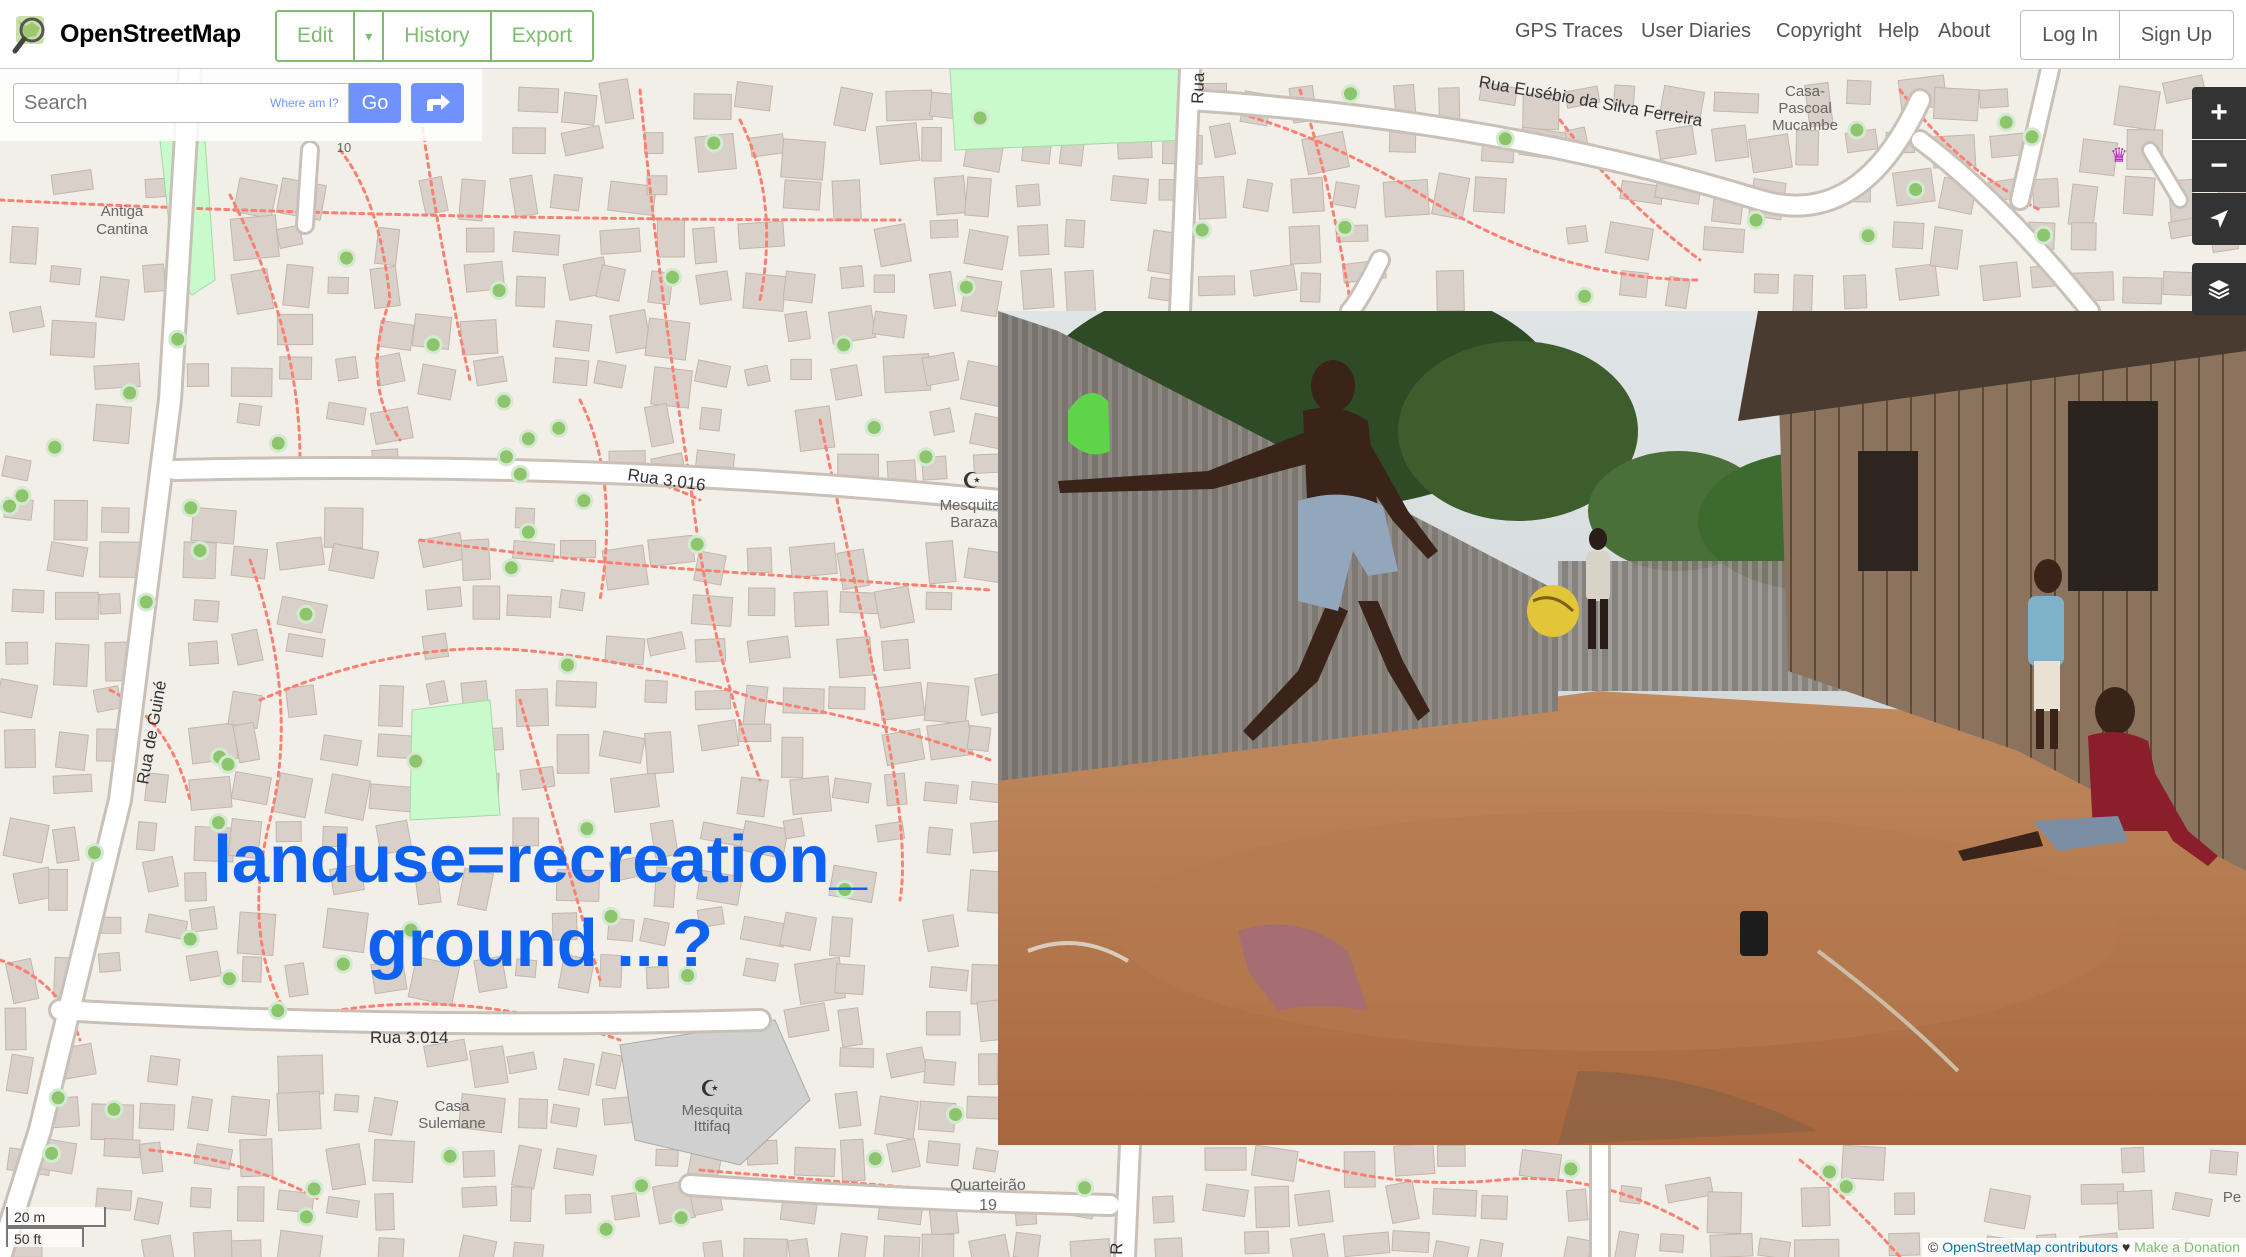  I want to click on landuse-caption: landuse=recreation_ ground ...?, so click(540, 902).